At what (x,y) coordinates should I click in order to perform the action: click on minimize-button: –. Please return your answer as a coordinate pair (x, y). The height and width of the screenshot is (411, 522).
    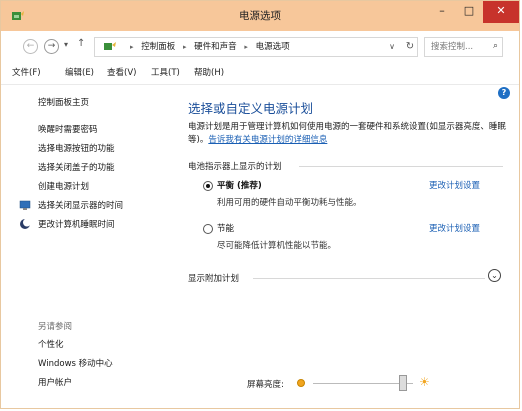
    Looking at the image, I should click on (442, 12).